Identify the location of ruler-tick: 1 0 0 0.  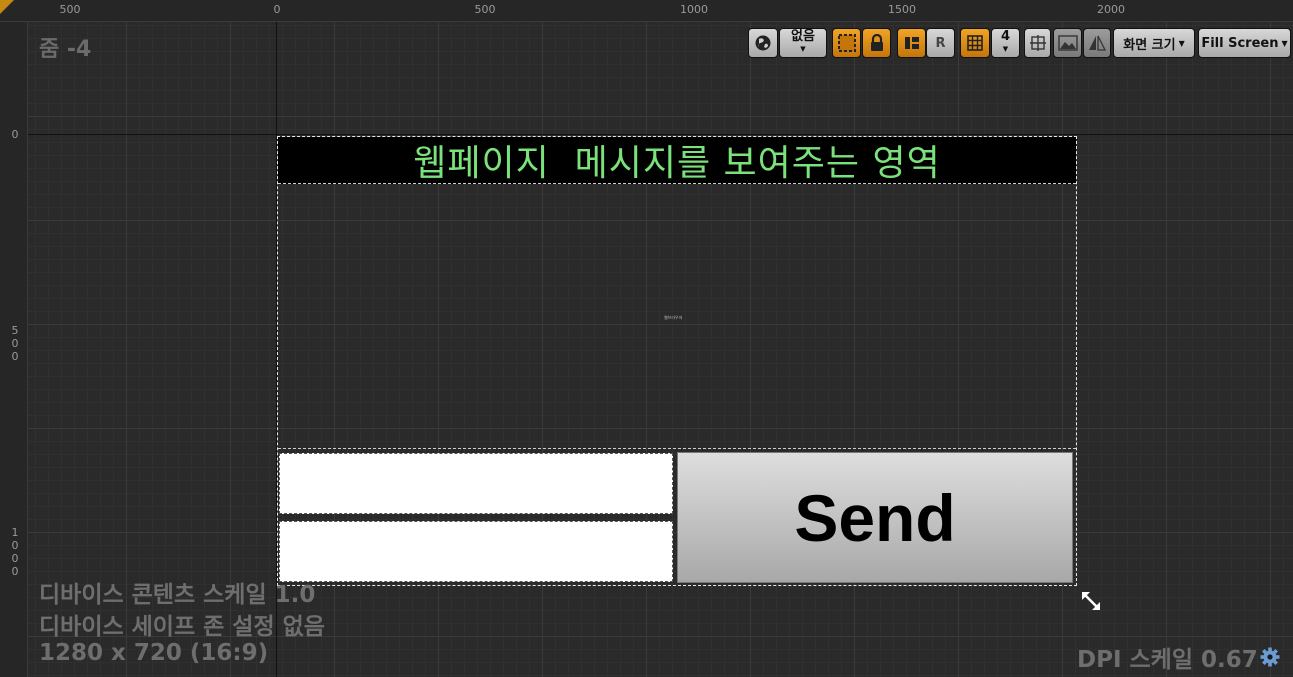
(15, 552).